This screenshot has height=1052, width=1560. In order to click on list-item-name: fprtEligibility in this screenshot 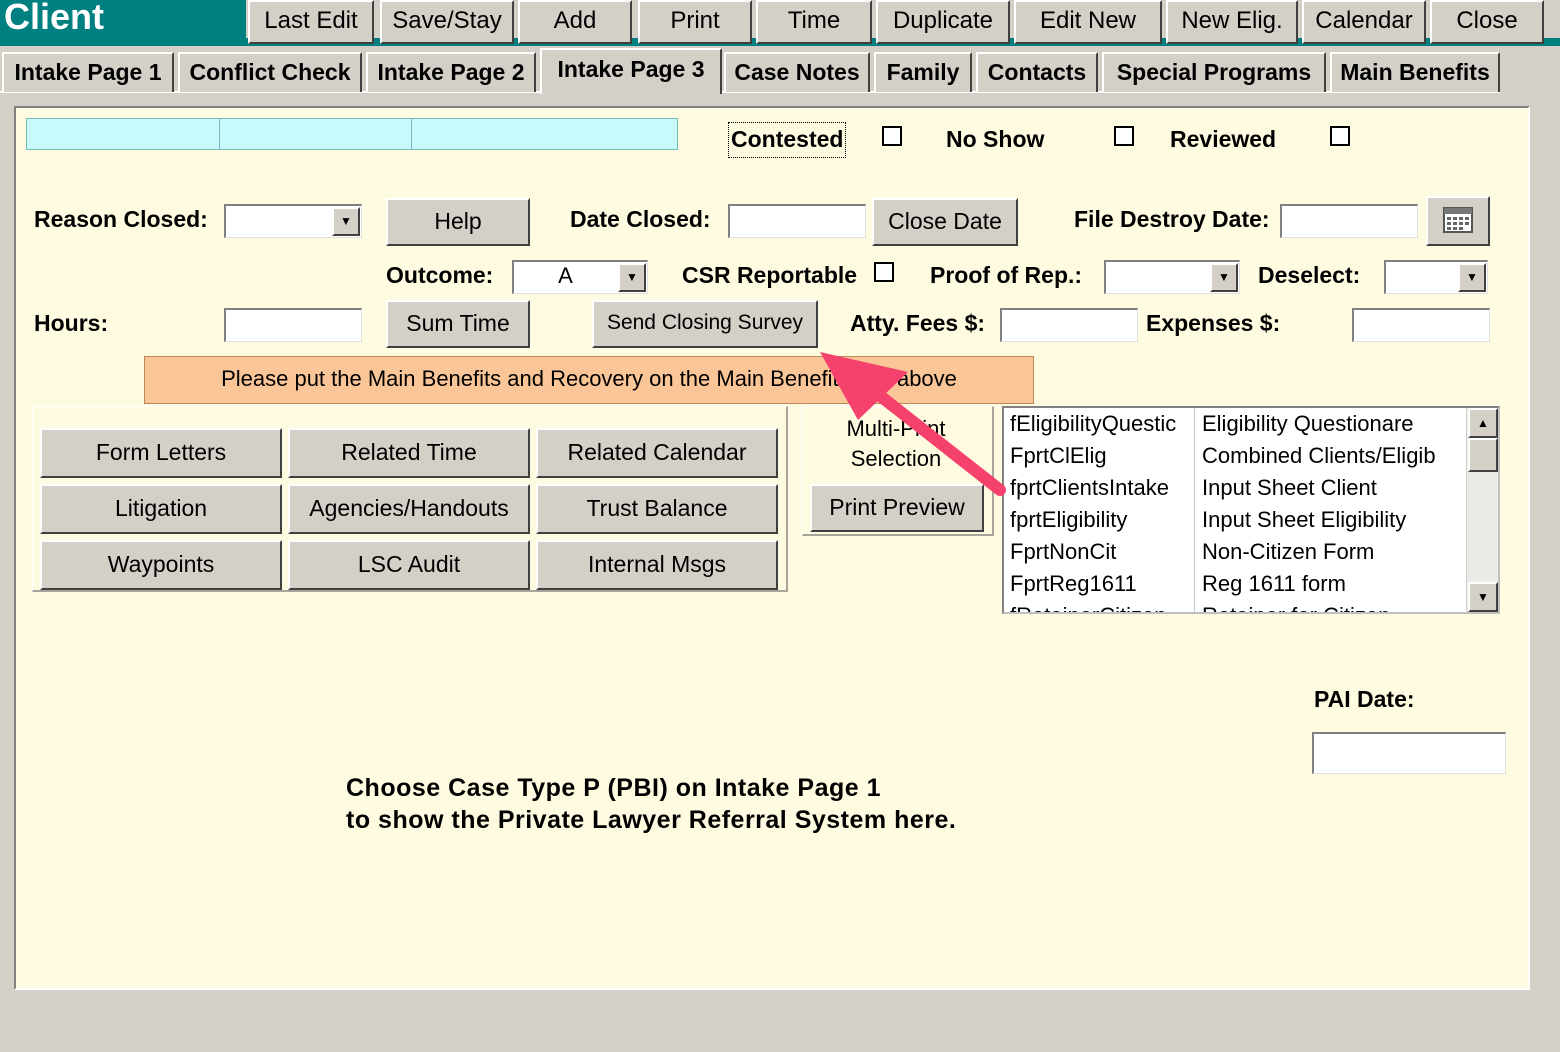, I will do `click(1069, 519)`.